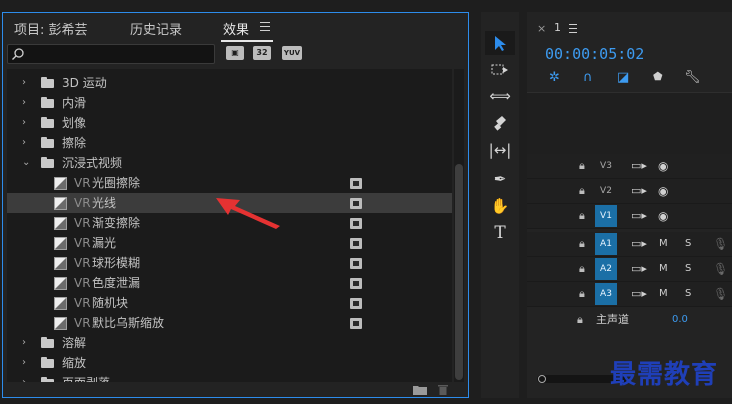  What do you see at coordinates (51, 28) in the screenshot?
I see `tab-project: 项目: 彭希芸` at bounding box center [51, 28].